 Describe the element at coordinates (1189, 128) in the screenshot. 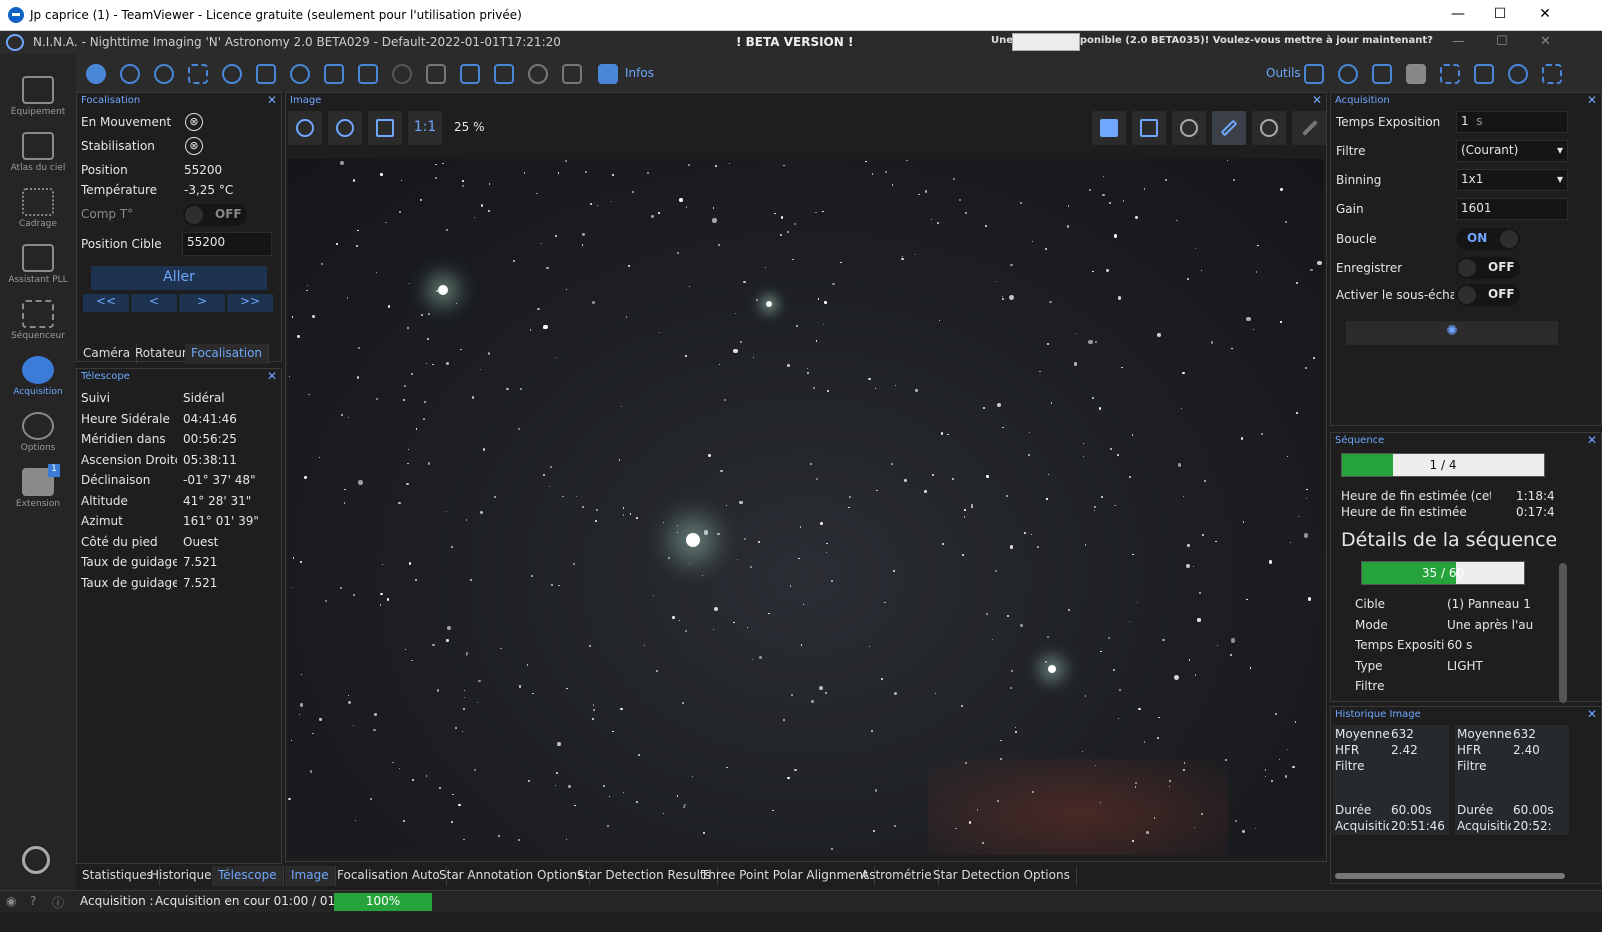

I see `crosshair-button` at that location.